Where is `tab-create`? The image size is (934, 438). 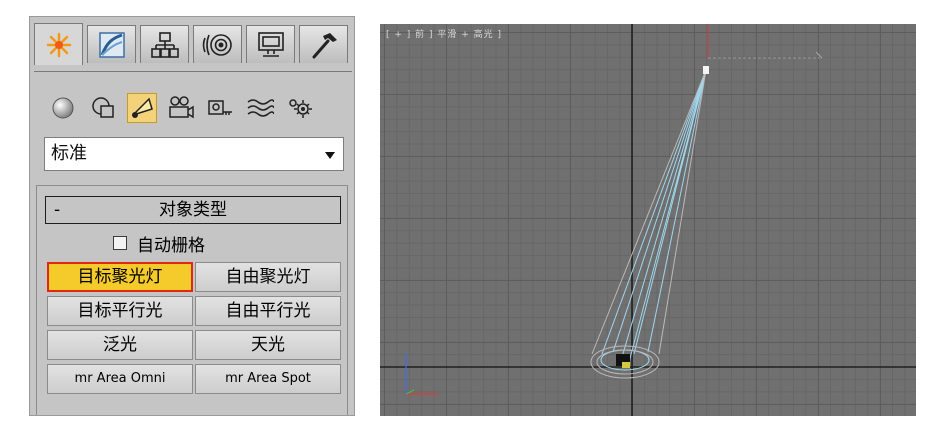 tab-create is located at coordinates (58, 44).